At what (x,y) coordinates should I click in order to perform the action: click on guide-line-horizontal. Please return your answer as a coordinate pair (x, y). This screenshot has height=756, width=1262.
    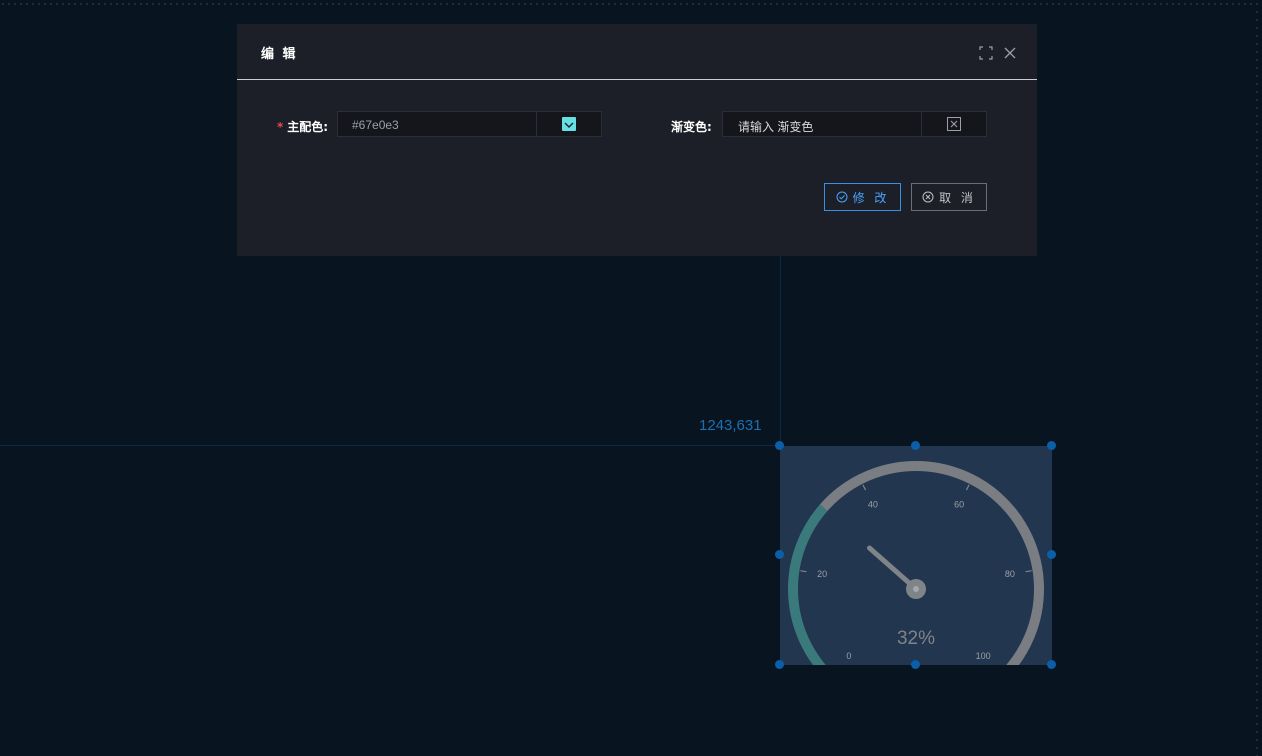
    Looking at the image, I should click on (390, 445).